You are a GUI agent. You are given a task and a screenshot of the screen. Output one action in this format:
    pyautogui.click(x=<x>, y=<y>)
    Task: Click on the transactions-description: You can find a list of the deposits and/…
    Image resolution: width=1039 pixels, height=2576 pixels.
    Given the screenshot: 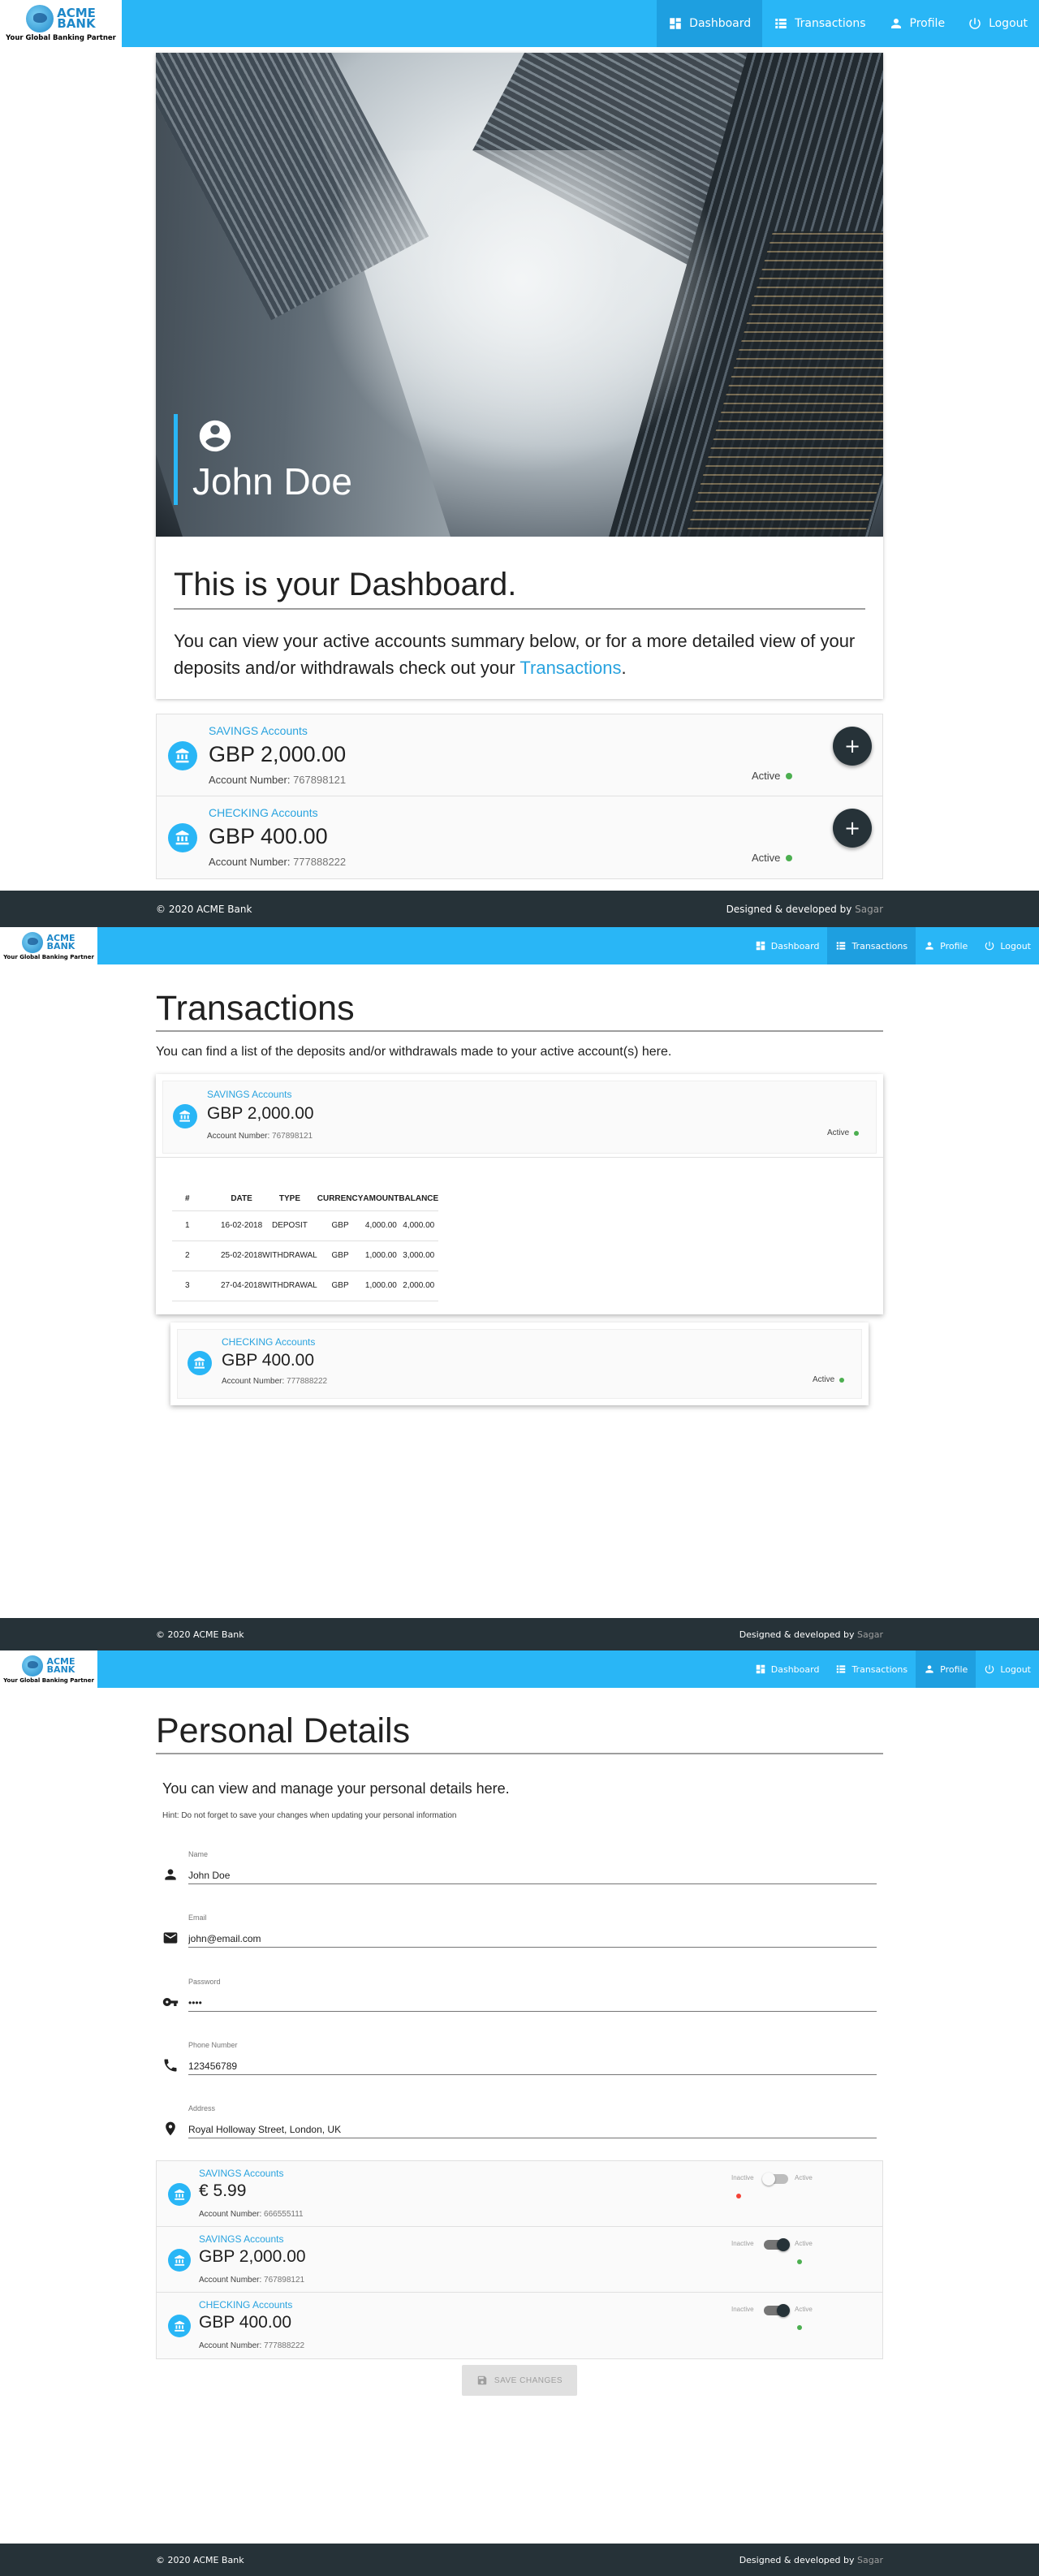 What is the action you would take?
    pyautogui.click(x=414, y=1052)
    